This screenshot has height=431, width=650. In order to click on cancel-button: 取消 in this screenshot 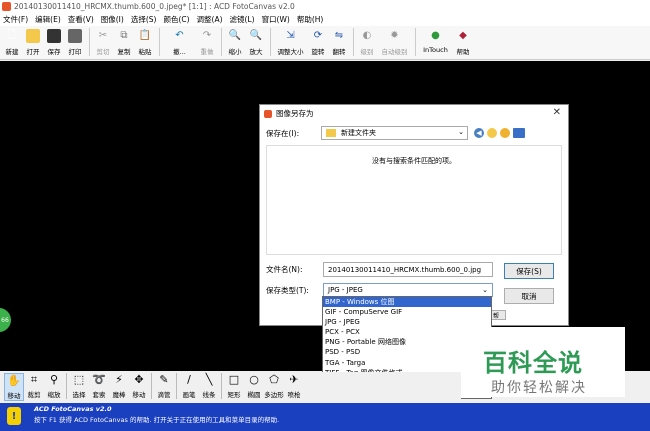, I will do `click(529, 296)`.